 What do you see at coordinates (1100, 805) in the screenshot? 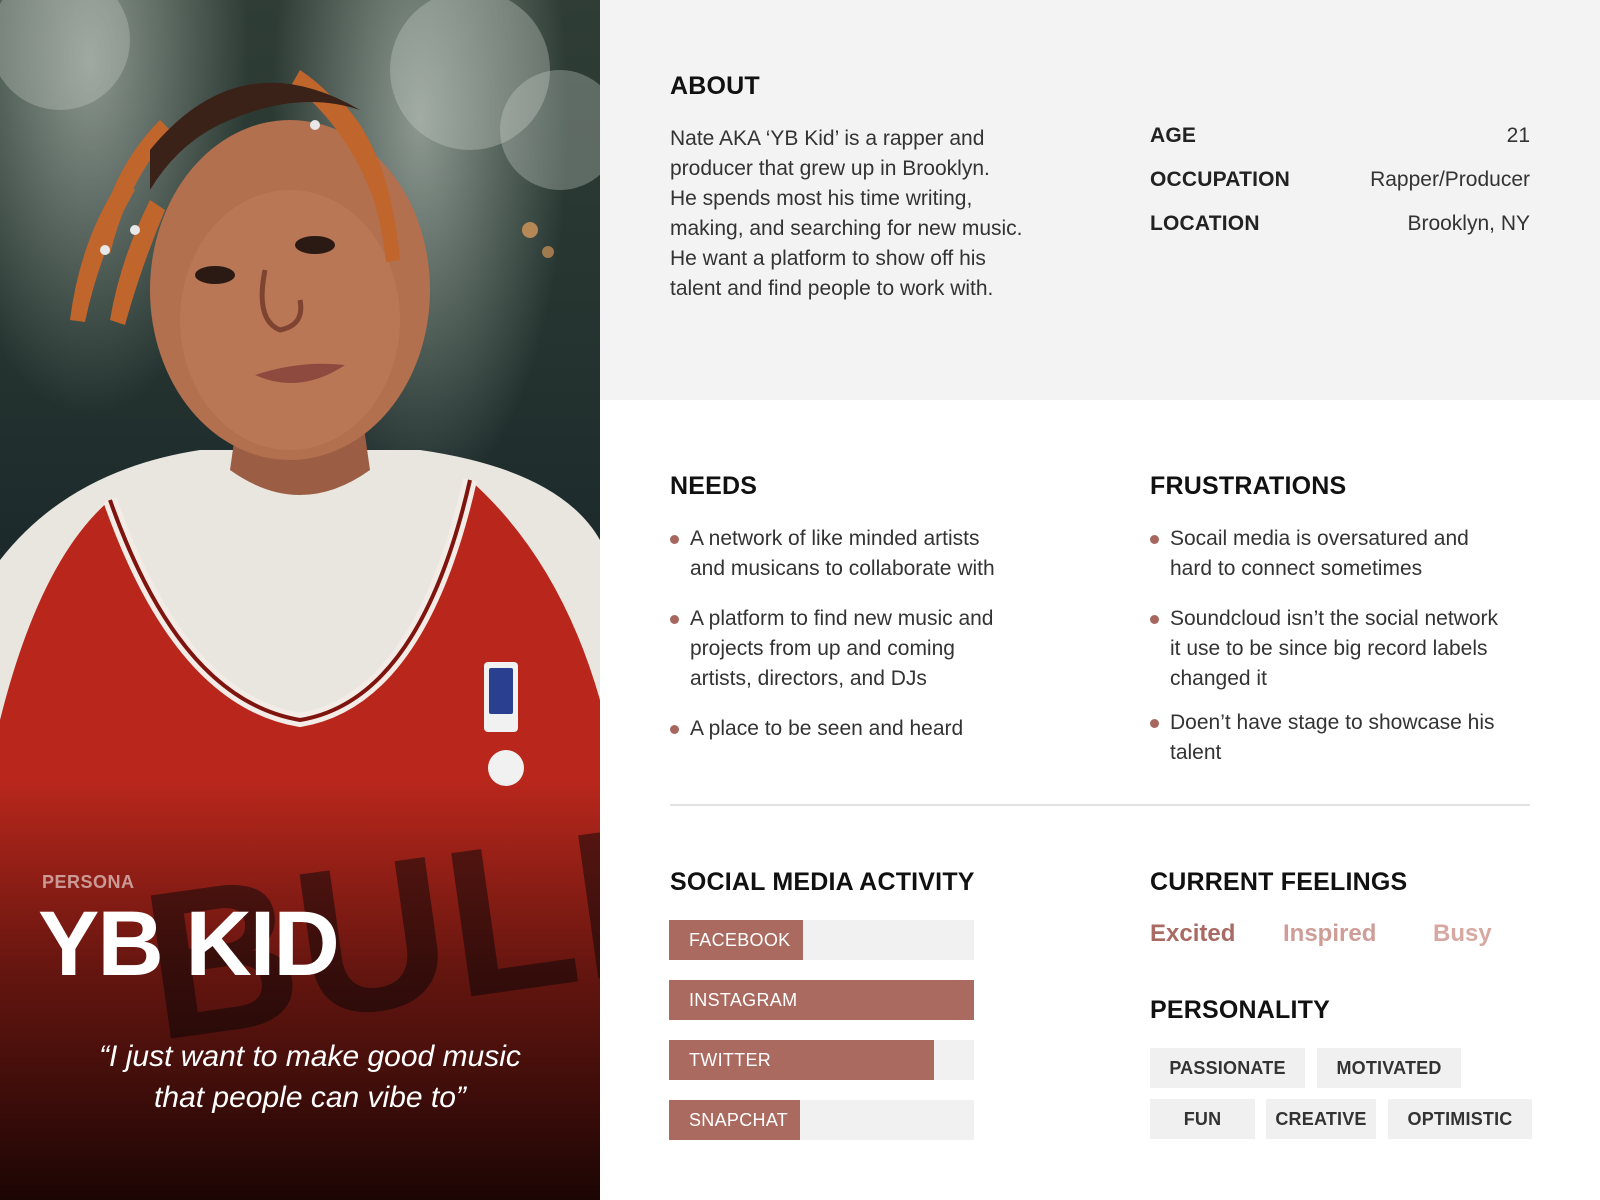
I see `section-divider` at bounding box center [1100, 805].